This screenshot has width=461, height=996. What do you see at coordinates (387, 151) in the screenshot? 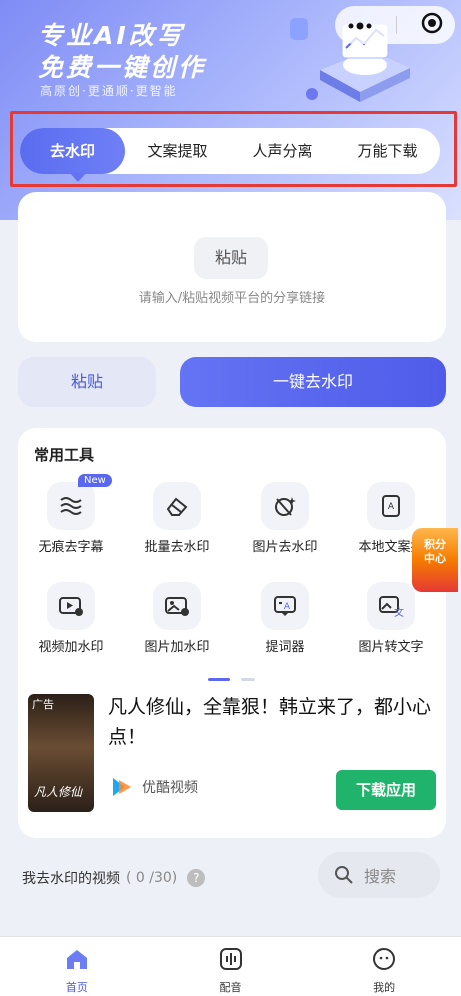
I see `tab-universal-download: 万能下载` at bounding box center [387, 151].